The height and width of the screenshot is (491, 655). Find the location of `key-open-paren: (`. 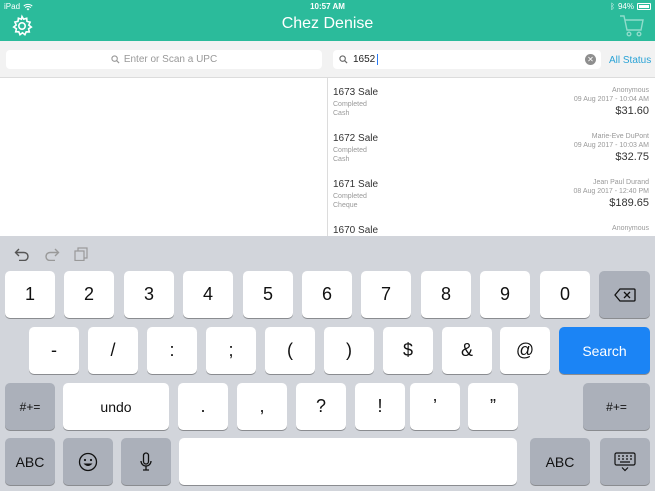

key-open-paren: ( is located at coordinates (290, 350).